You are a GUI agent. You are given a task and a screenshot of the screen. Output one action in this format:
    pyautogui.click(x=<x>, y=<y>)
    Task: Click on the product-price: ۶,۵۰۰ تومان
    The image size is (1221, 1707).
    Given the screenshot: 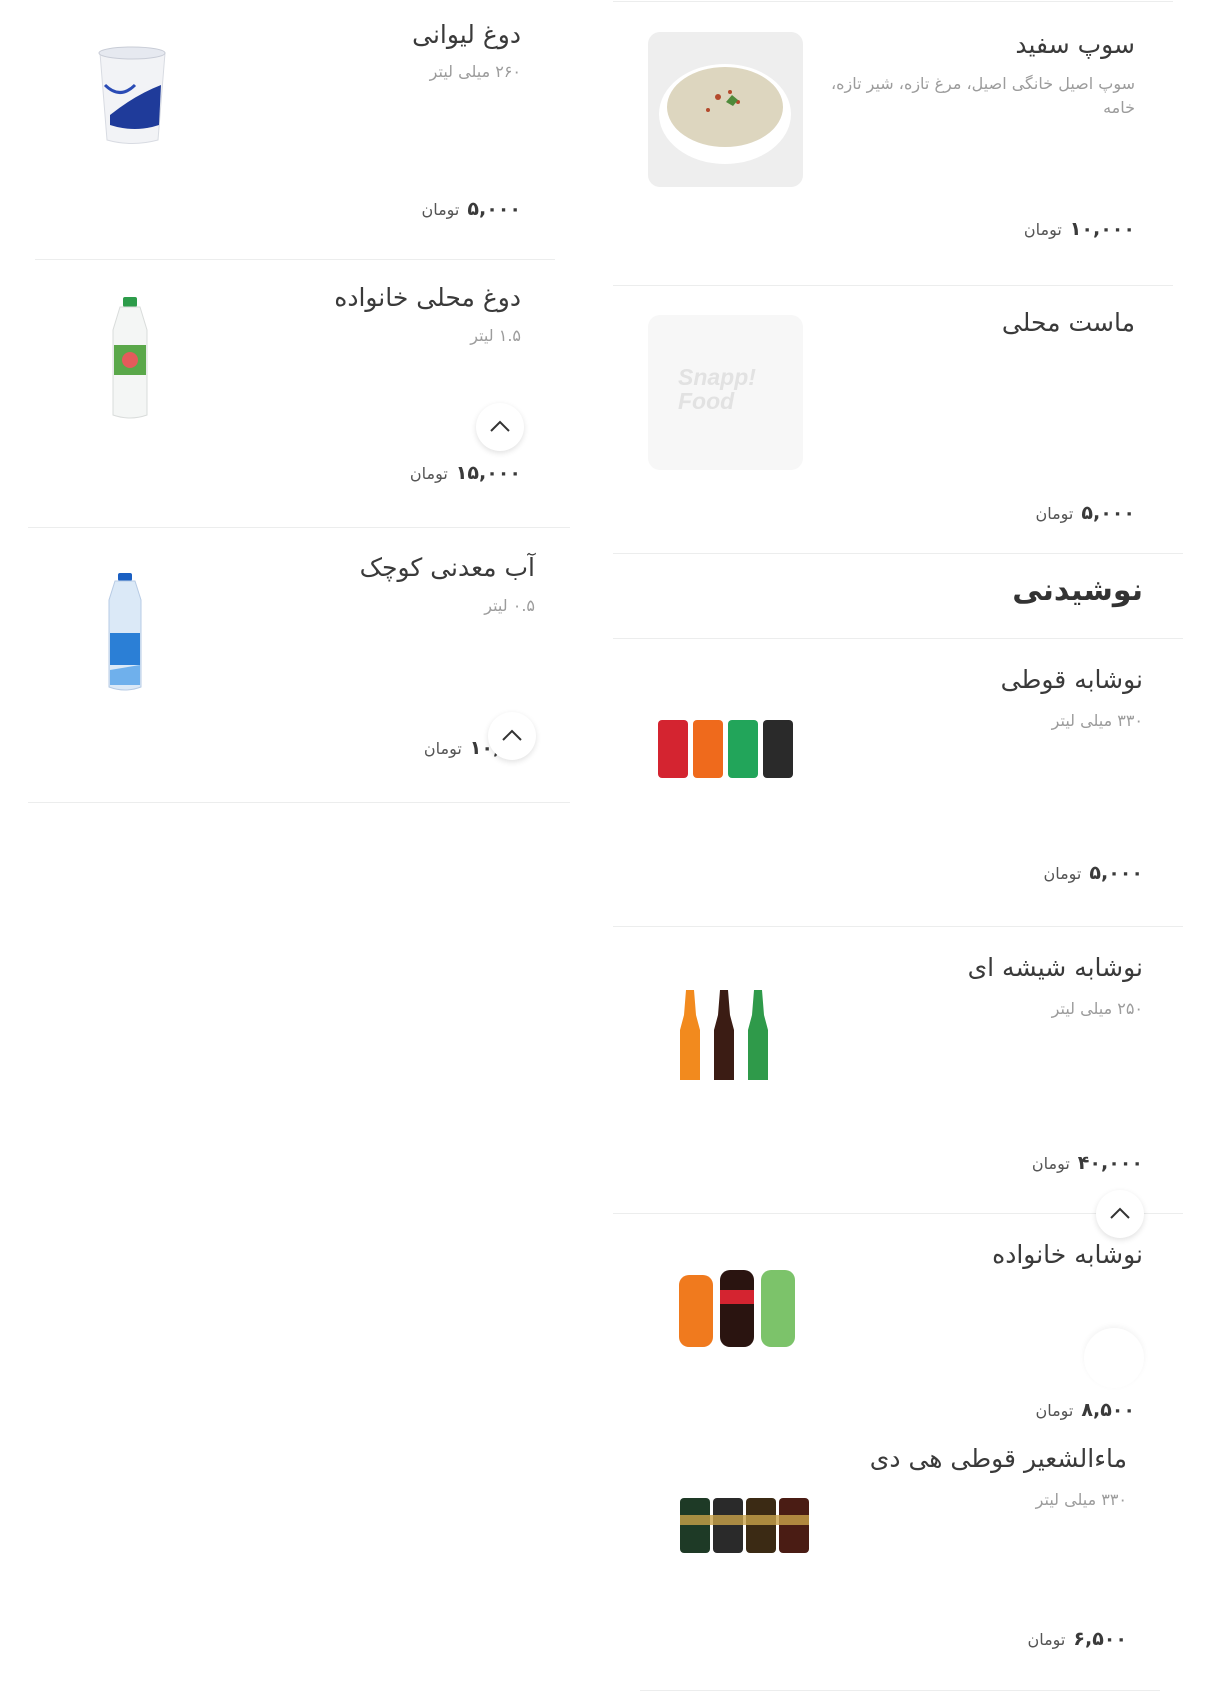 What is the action you would take?
    pyautogui.click(x=1077, y=1639)
    